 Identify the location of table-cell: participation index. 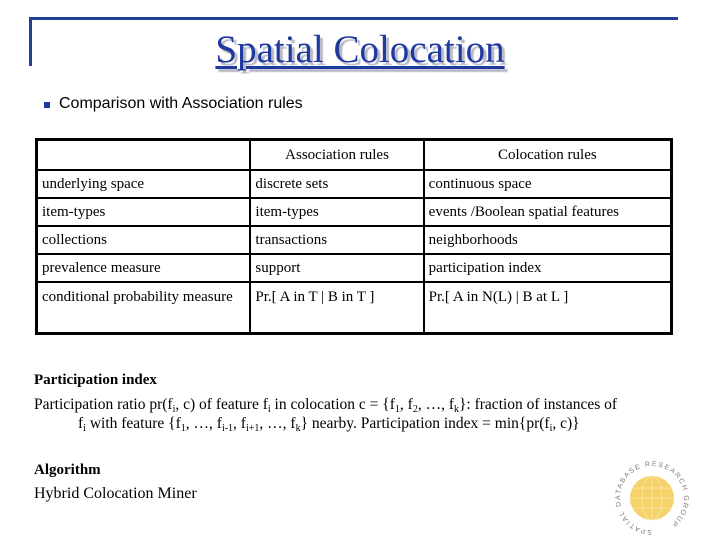
(547, 268).